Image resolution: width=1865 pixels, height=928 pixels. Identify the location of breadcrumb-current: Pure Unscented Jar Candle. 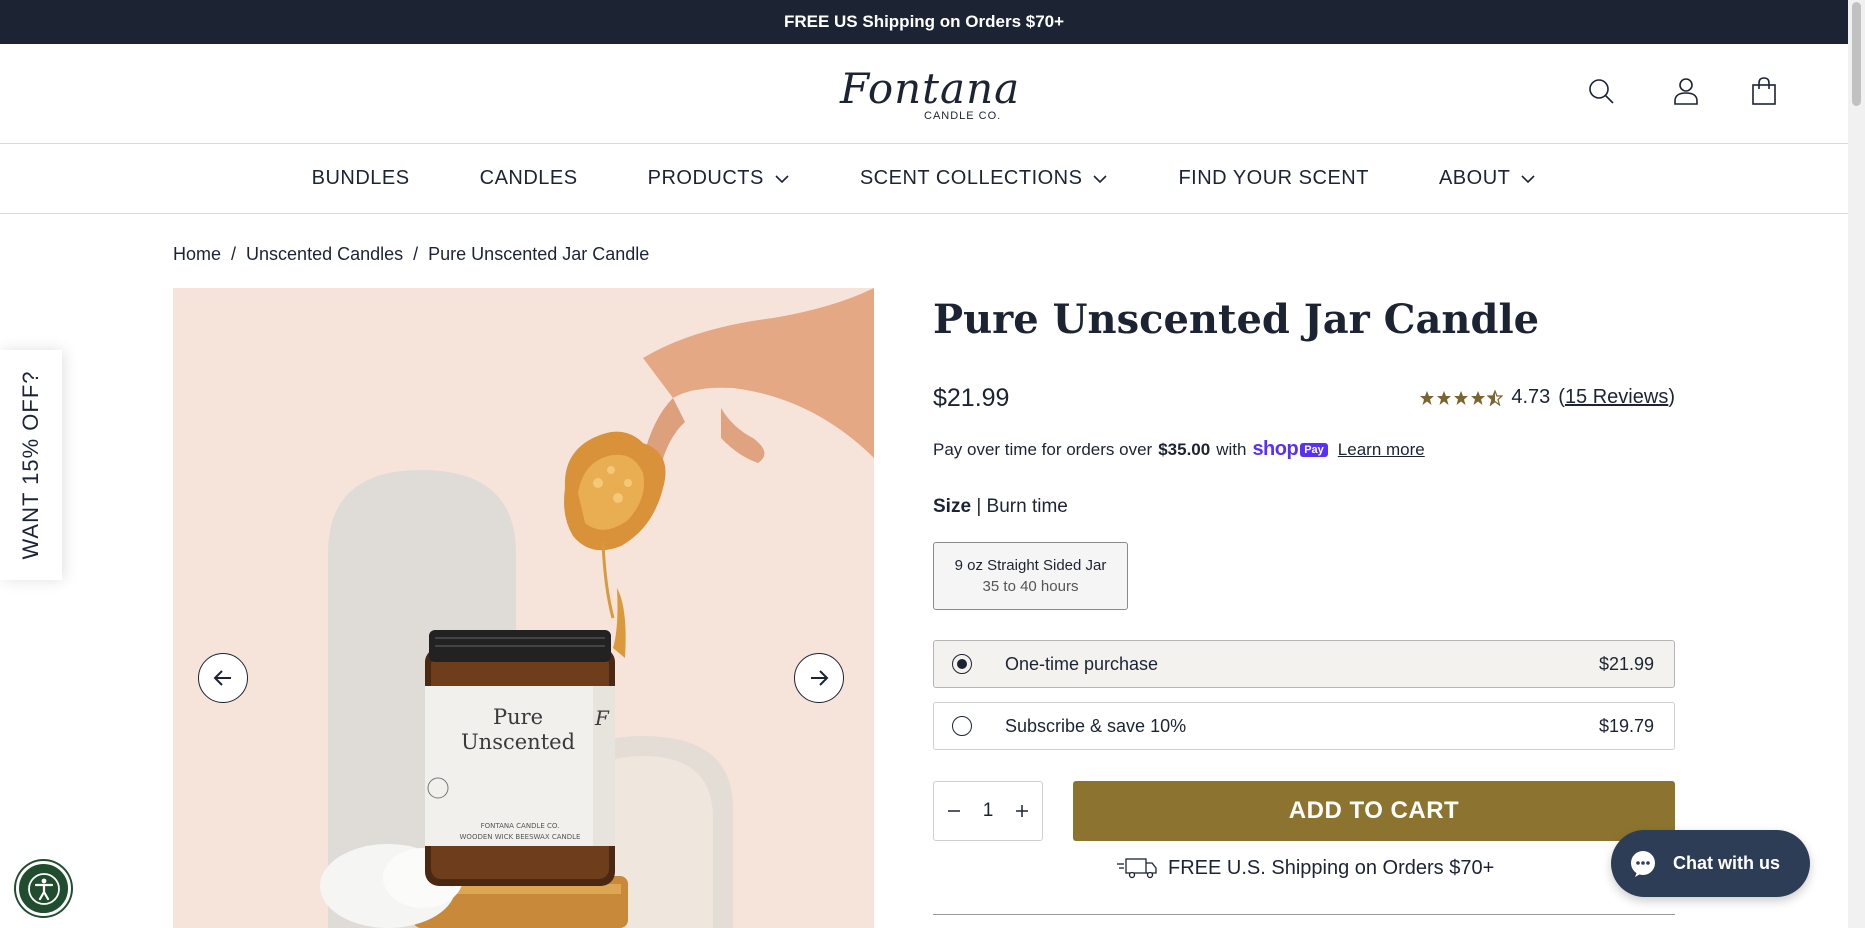
(539, 254).